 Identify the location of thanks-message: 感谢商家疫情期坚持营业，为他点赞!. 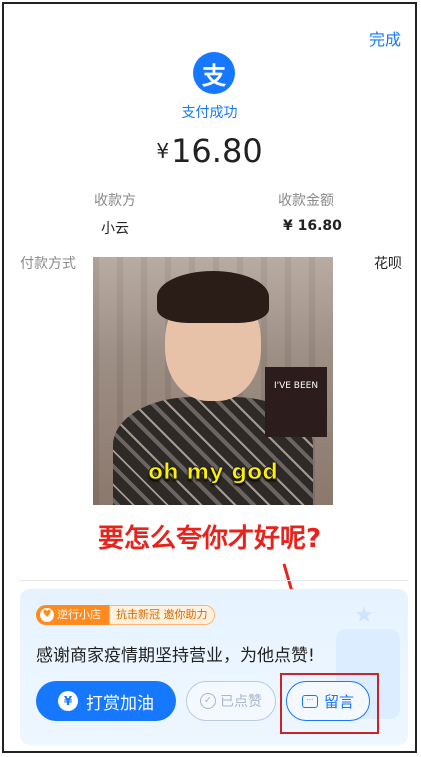
(175, 656).